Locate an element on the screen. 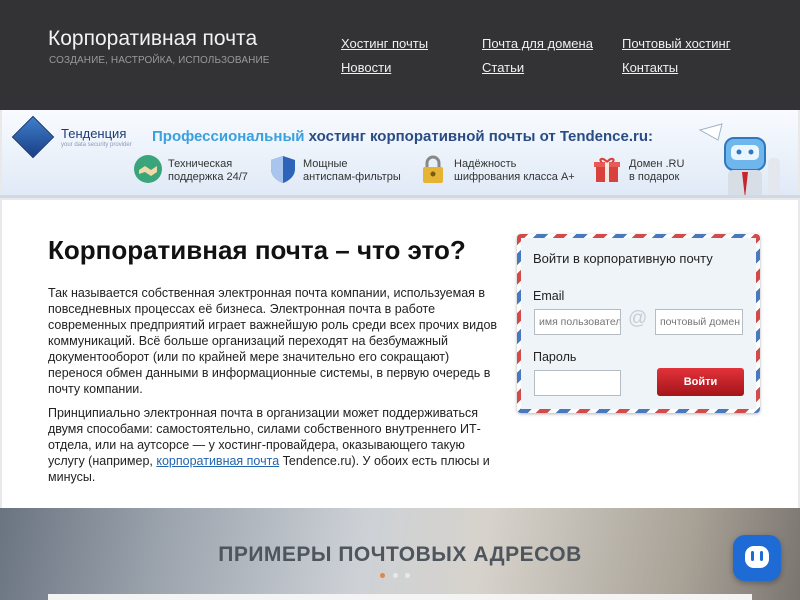  feature-antispam-line2: антиспам-фильтры is located at coordinates (352, 177).